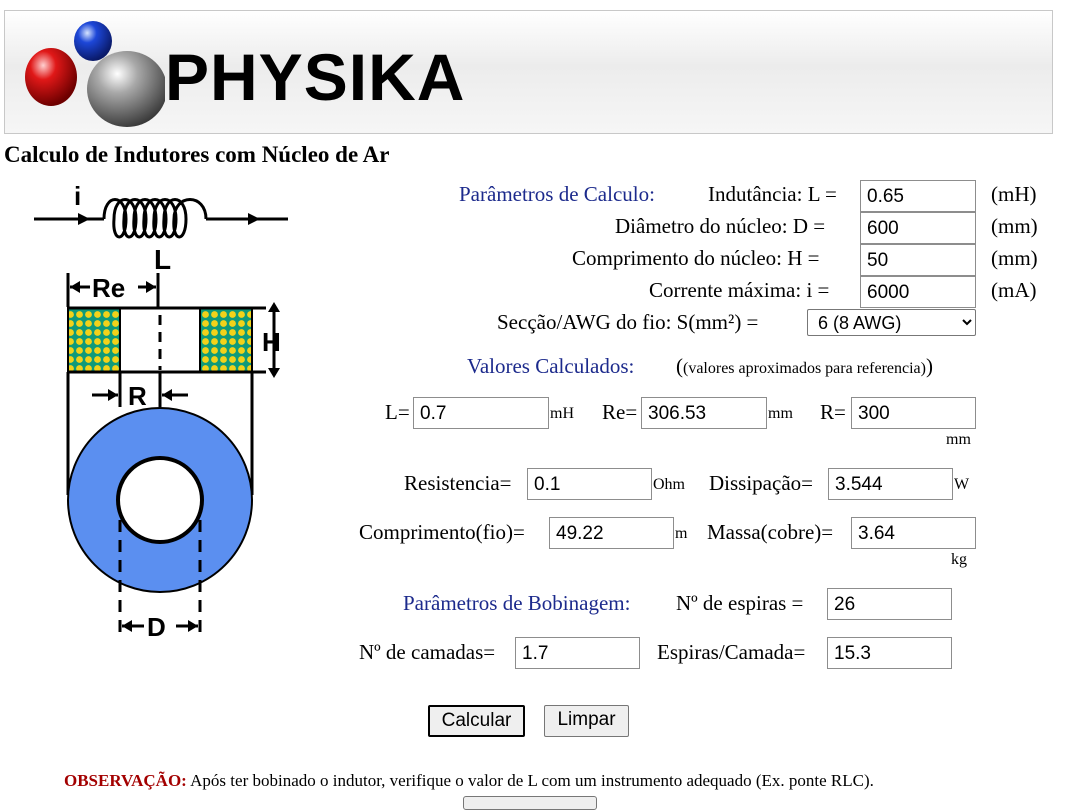 This screenshot has height=810, width=1065. What do you see at coordinates (669, 484) in the screenshot?
I see `resistance-unit: Ohm` at bounding box center [669, 484].